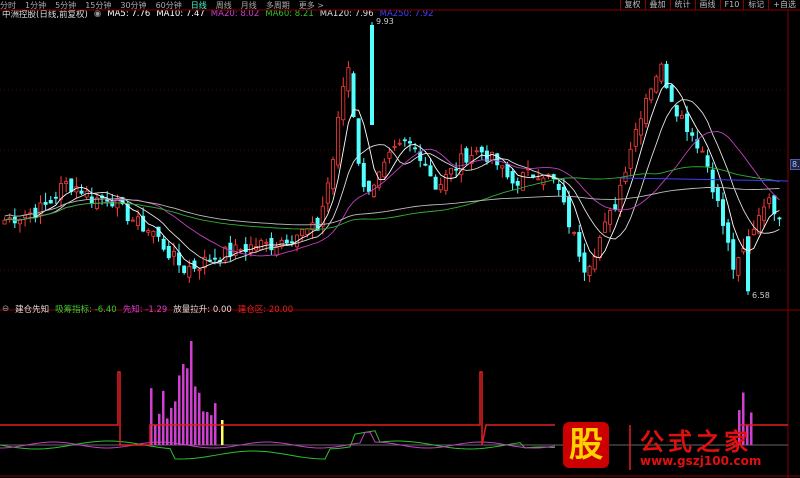 The width and height of the screenshot is (800, 478). What do you see at coordinates (385, 21) in the screenshot?
I see `high-price-label: 9.93` at bounding box center [385, 21].